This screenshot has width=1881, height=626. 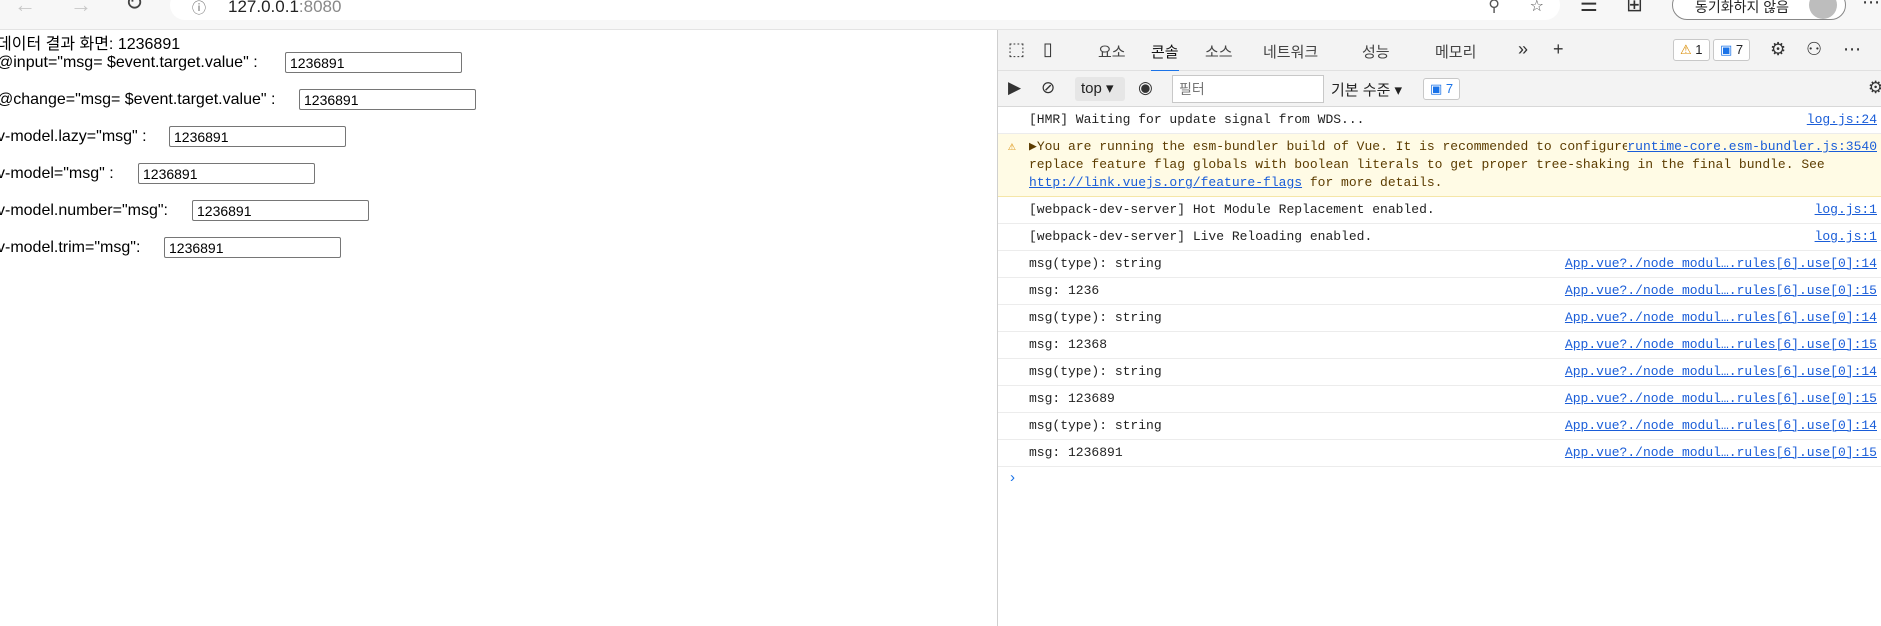 I want to click on tab-memory: 메모리, so click(x=1455, y=51).